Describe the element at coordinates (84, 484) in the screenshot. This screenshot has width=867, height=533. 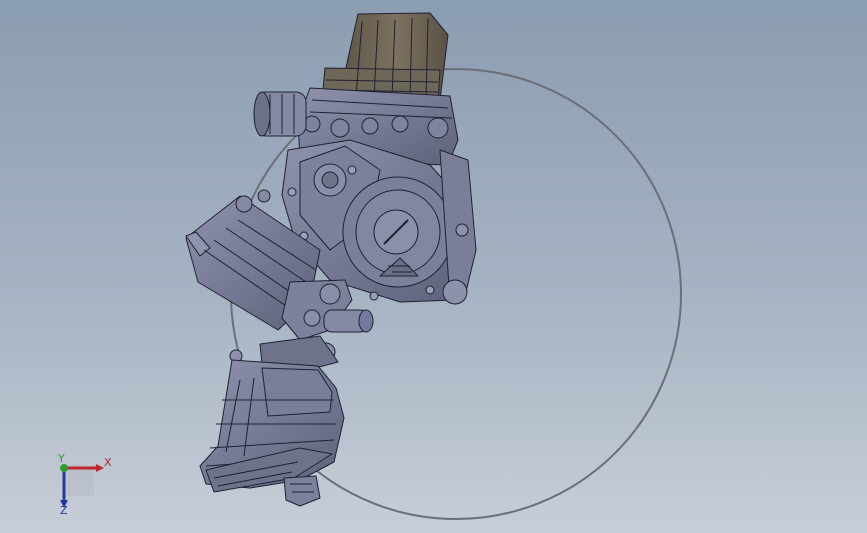
I see `reference-triad: X Y Z` at that location.